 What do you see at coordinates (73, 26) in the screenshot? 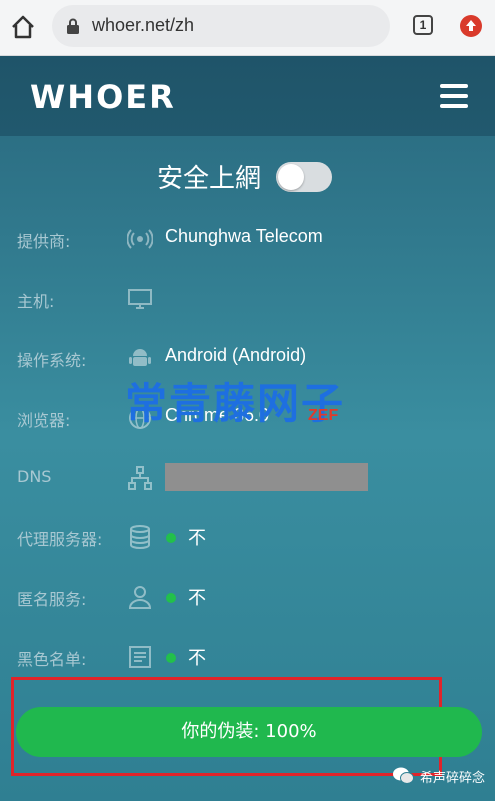
I see `lock-icon` at bounding box center [73, 26].